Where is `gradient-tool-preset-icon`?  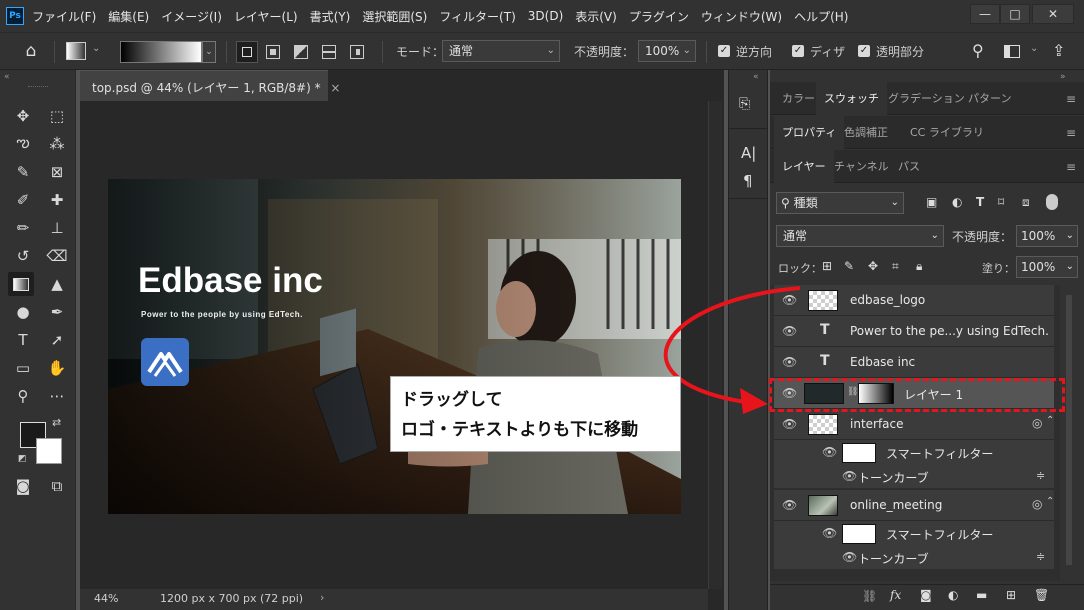 gradient-tool-preset-icon is located at coordinates (76, 51).